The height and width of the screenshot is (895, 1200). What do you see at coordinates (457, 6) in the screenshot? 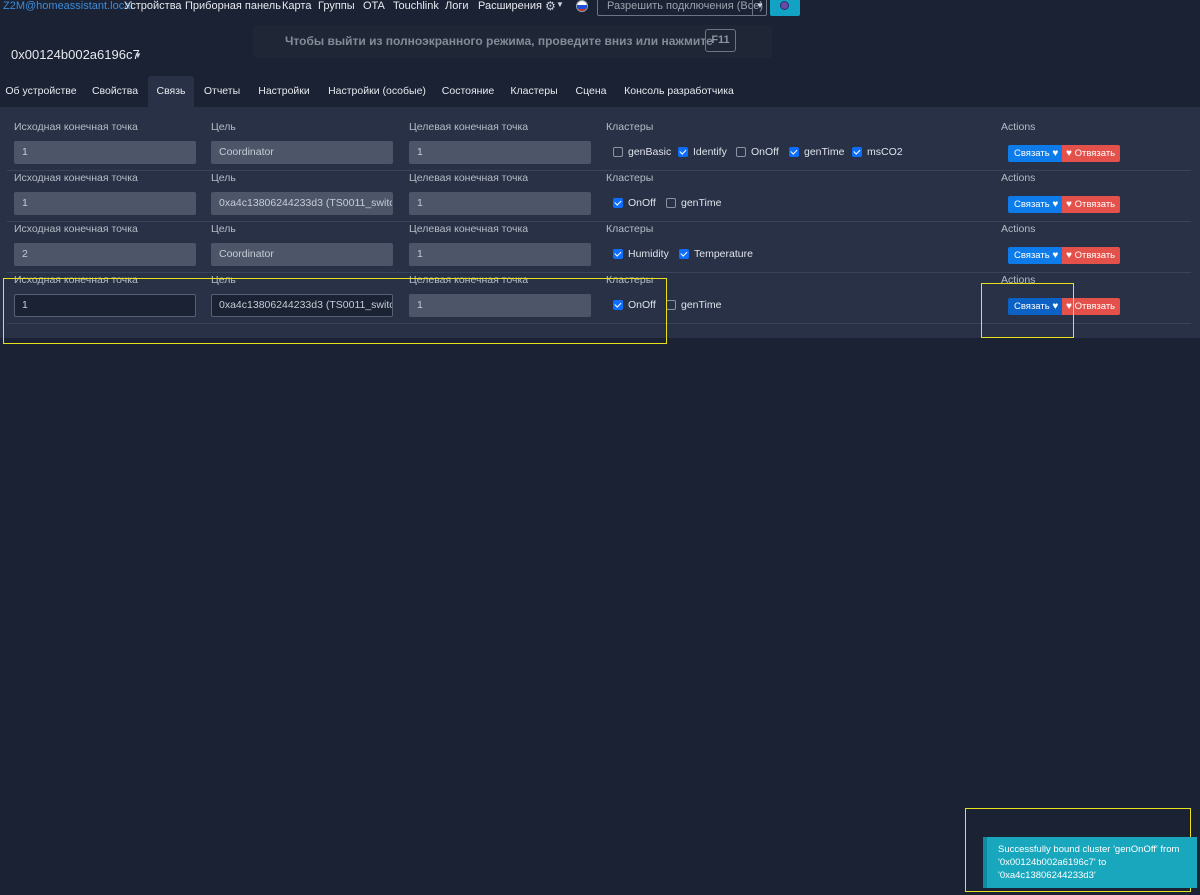
I see `nav-logs: Логи` at bounding box center [457, 6].